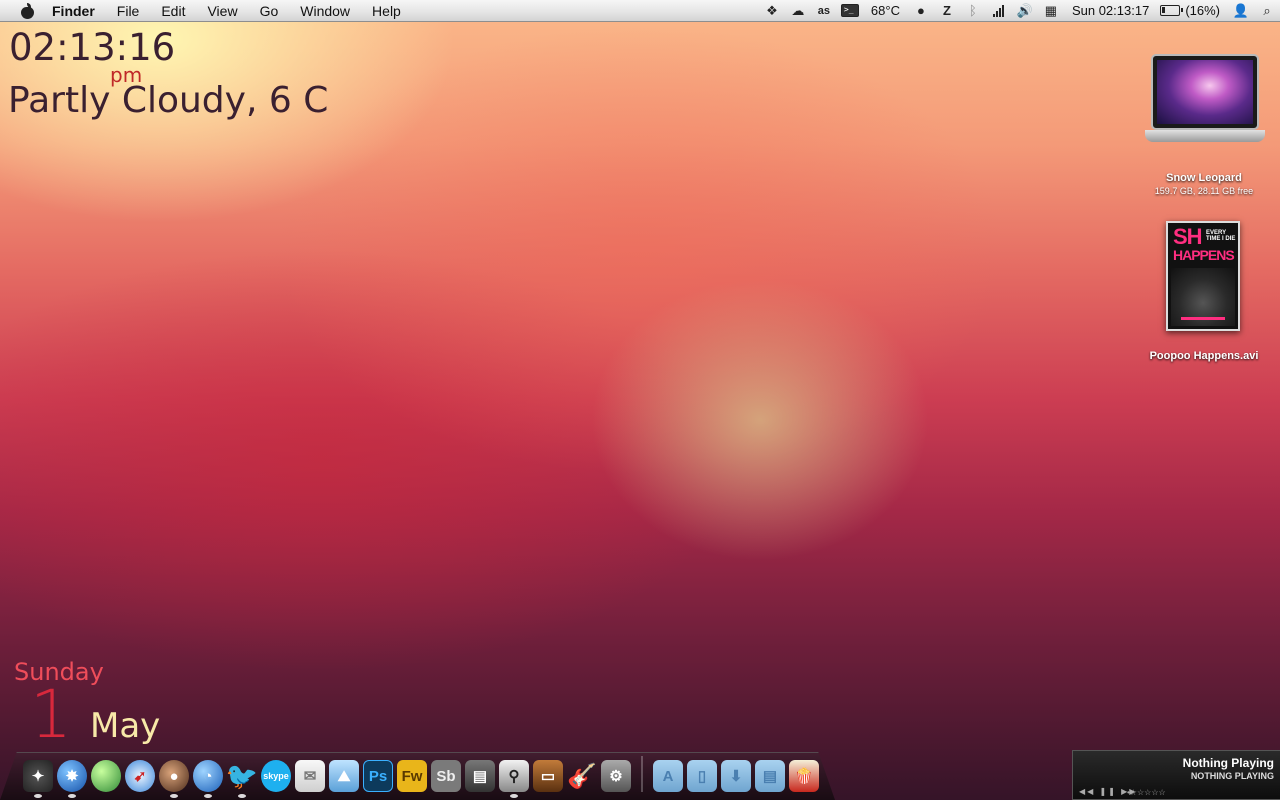 This screenshot has width=1280, height=800. What do you see at coordinates (412, 776) in the screenshot?
I see `fireworks-icon: Fw` at bounding box center [412, 776].